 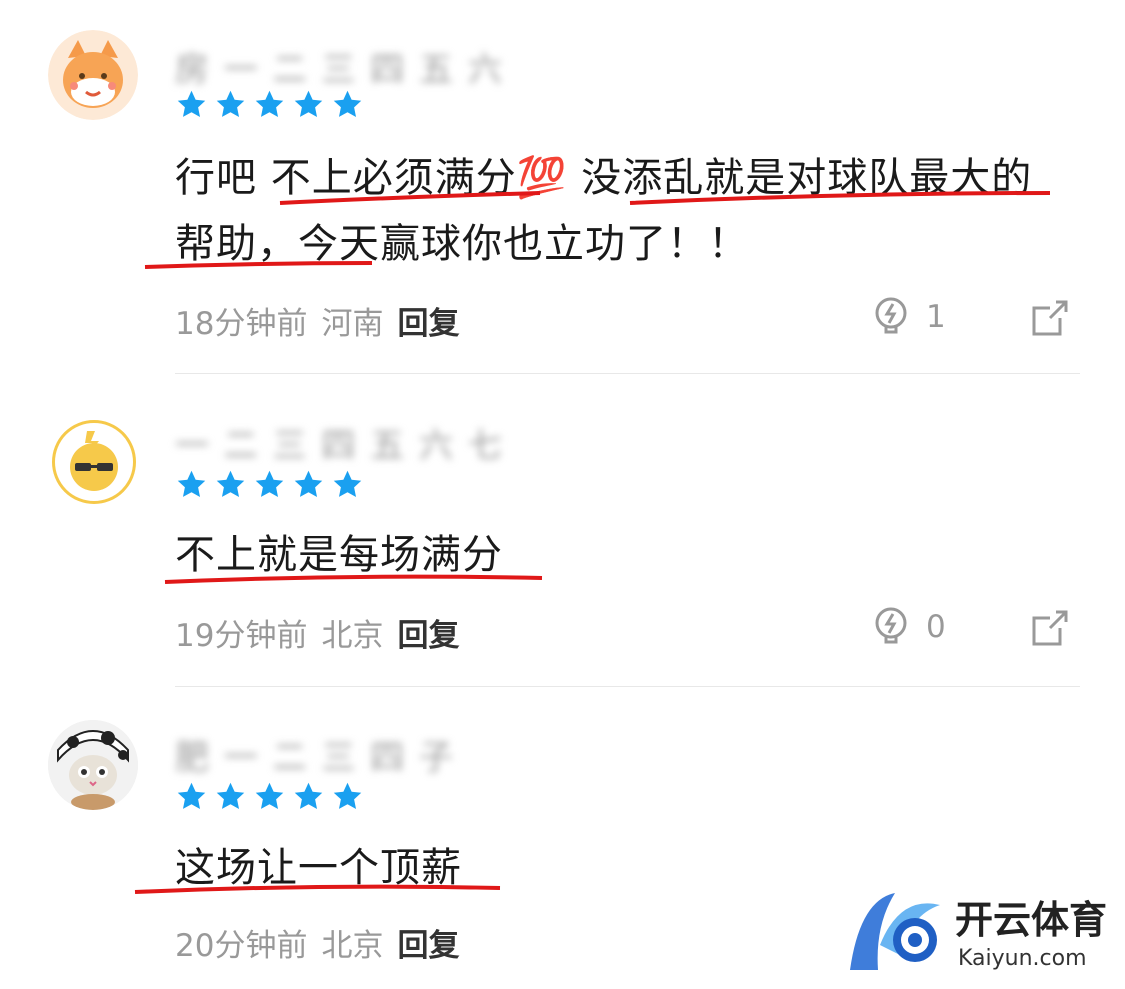 I want to click on username: 肥 一 二 三 四 子, so click(x=315, y=754).